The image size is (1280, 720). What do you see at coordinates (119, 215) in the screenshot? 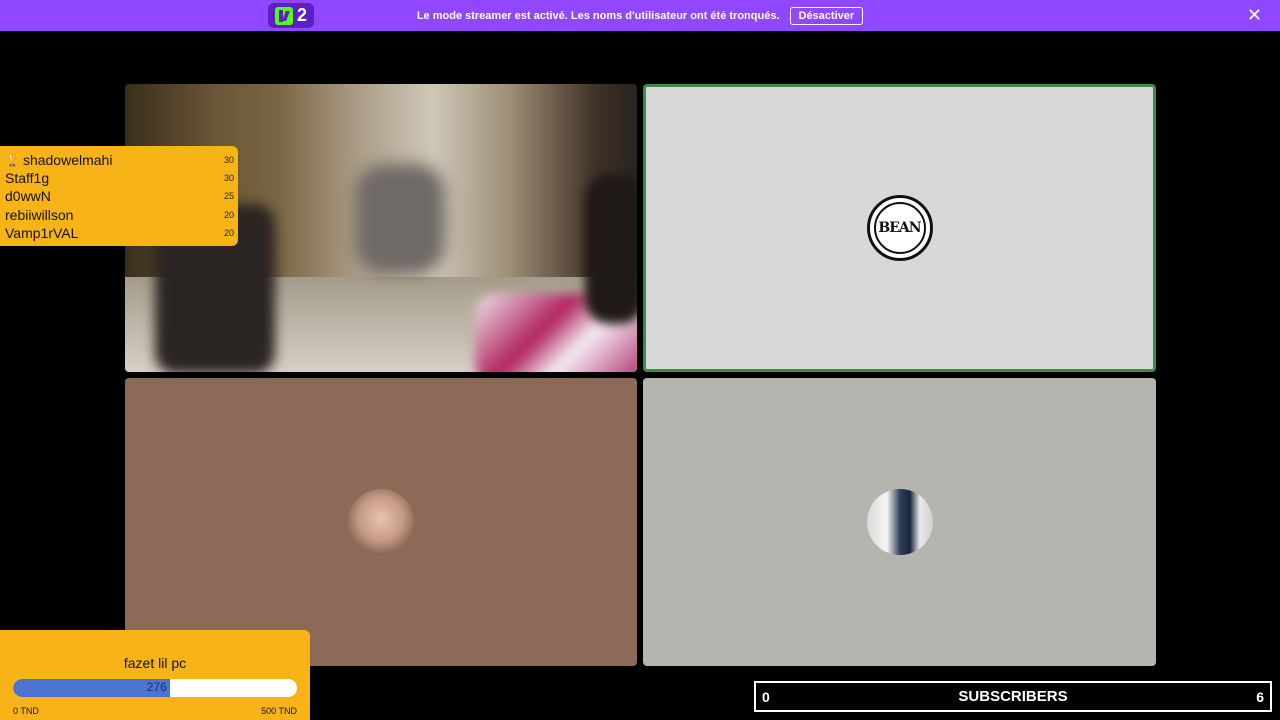
I see `leaderboard-row: rebiiwillson 20` at bounding box center [119, 215].